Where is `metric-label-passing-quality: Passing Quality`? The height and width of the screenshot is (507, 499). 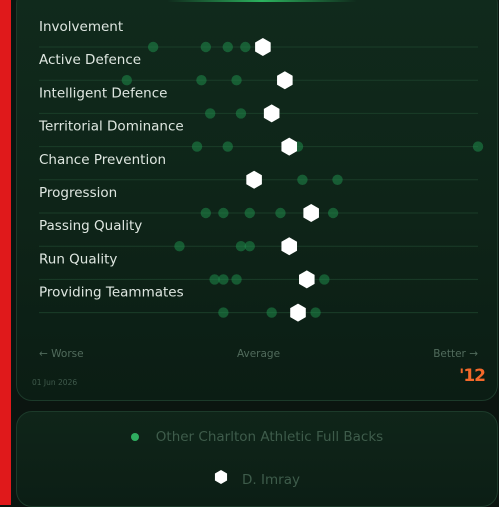
metric-label-passing-quality: Passing Quality is located at coordinates (90, 226).